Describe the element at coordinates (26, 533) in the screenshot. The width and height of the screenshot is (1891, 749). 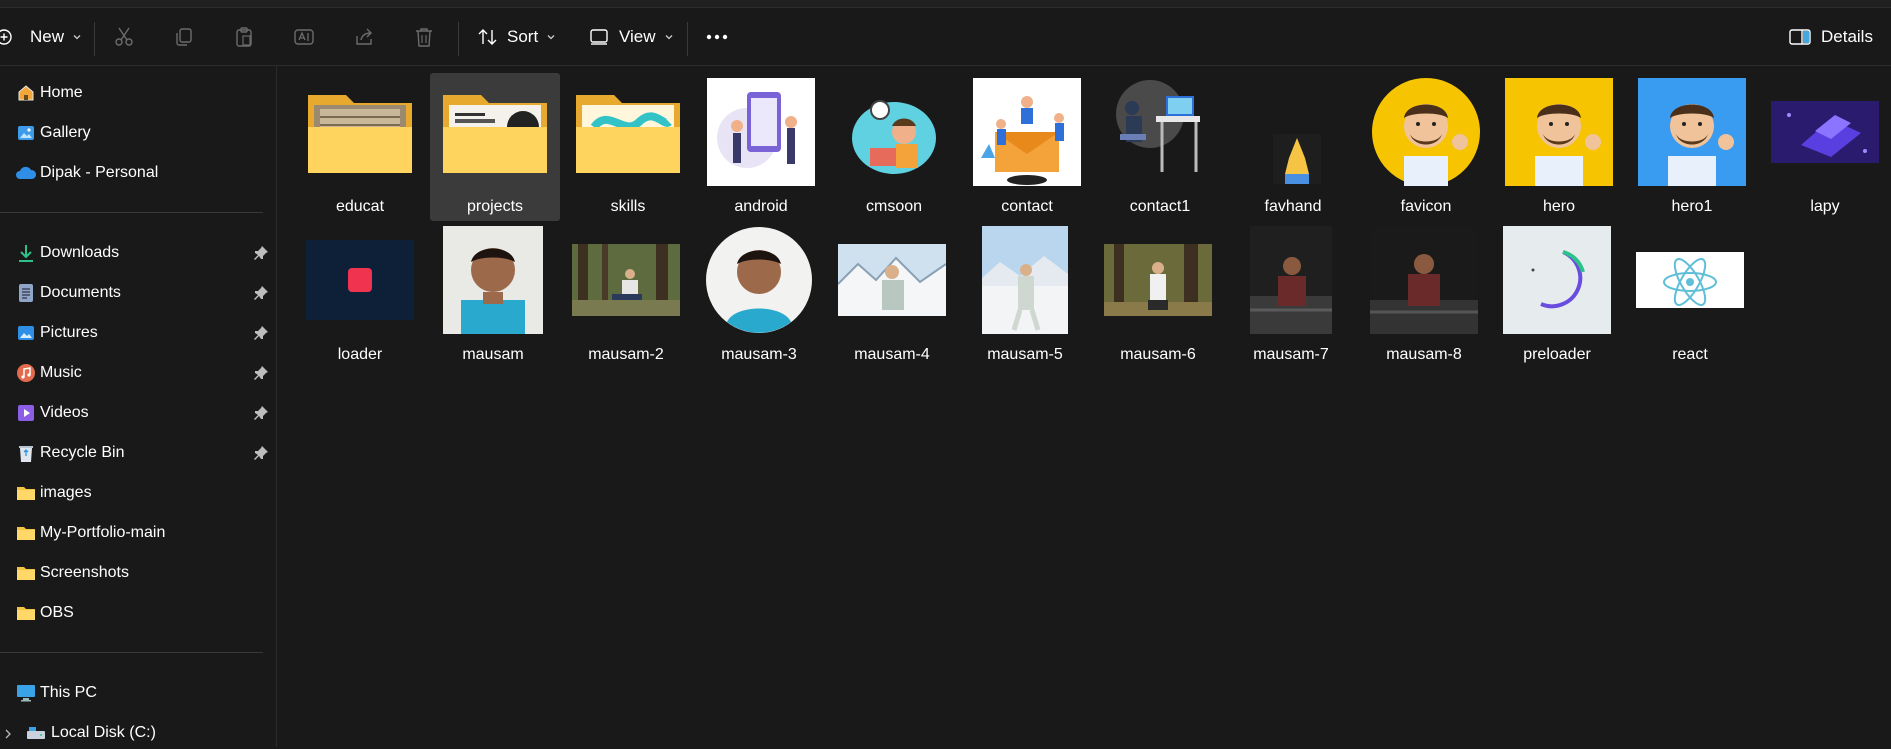
I see `folder-icon` at that location.